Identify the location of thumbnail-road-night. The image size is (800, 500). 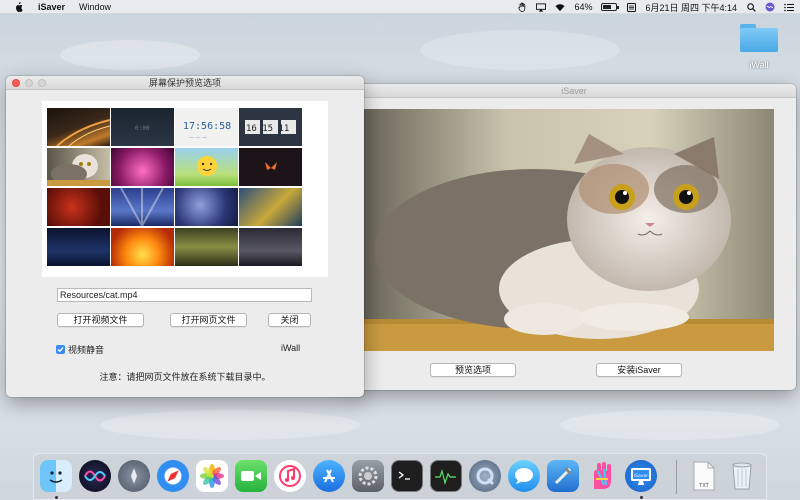
(78, 127).